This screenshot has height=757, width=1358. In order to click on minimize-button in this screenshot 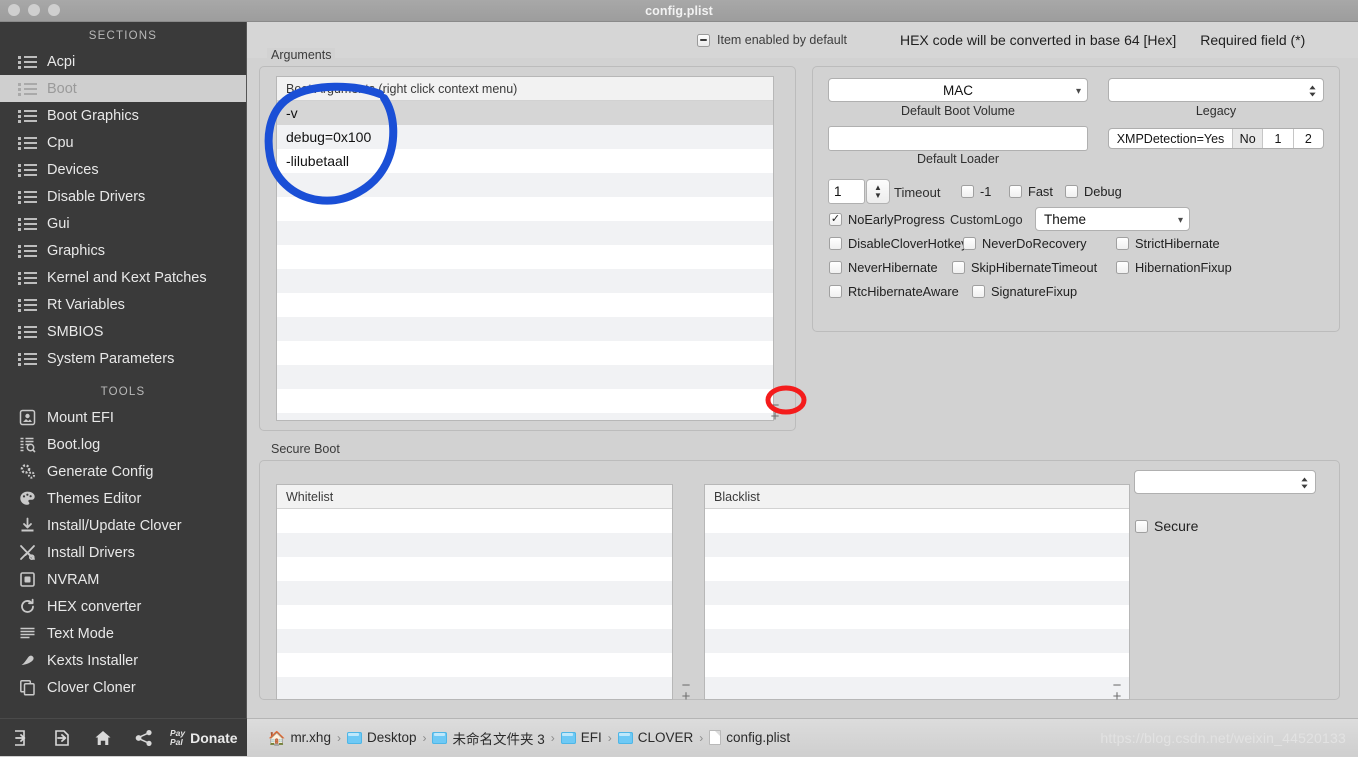, I will do `click(34, 10)`.